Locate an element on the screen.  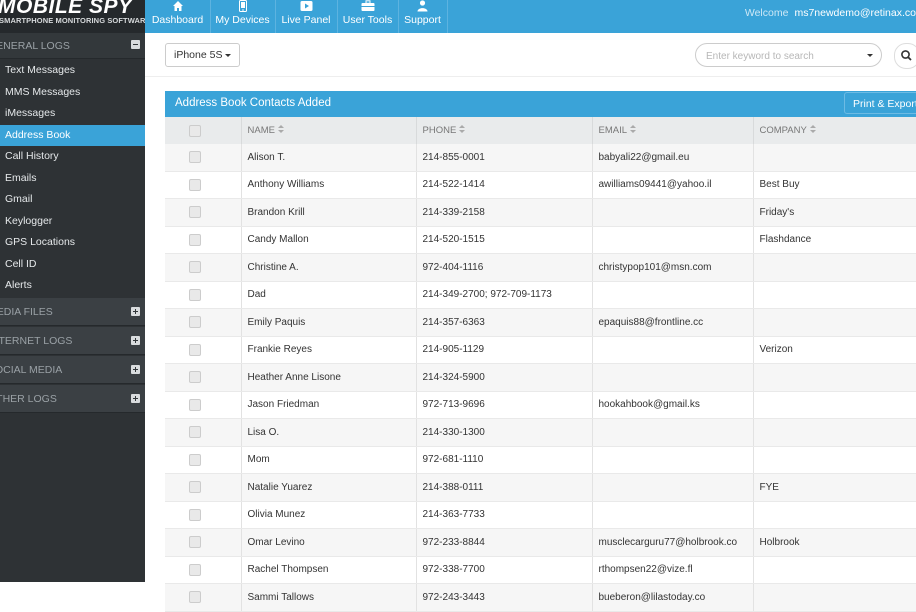
sidebar-item-alerts: Alerts is located at coordinates (72, 286).